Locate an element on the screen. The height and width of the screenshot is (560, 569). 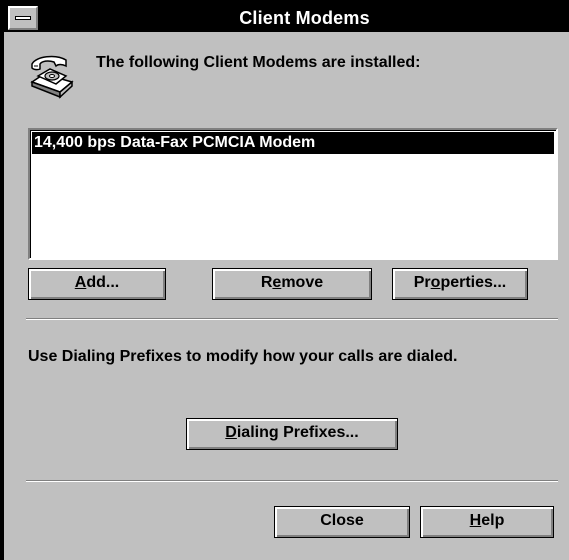
system-menu-icon is located at coordinates (23, 18).